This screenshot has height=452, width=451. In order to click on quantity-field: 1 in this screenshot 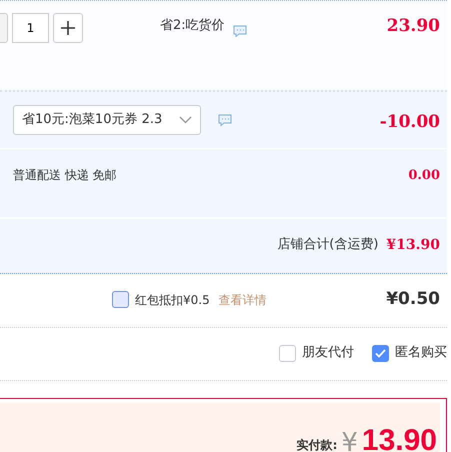, I will do `click(30, 28)`.